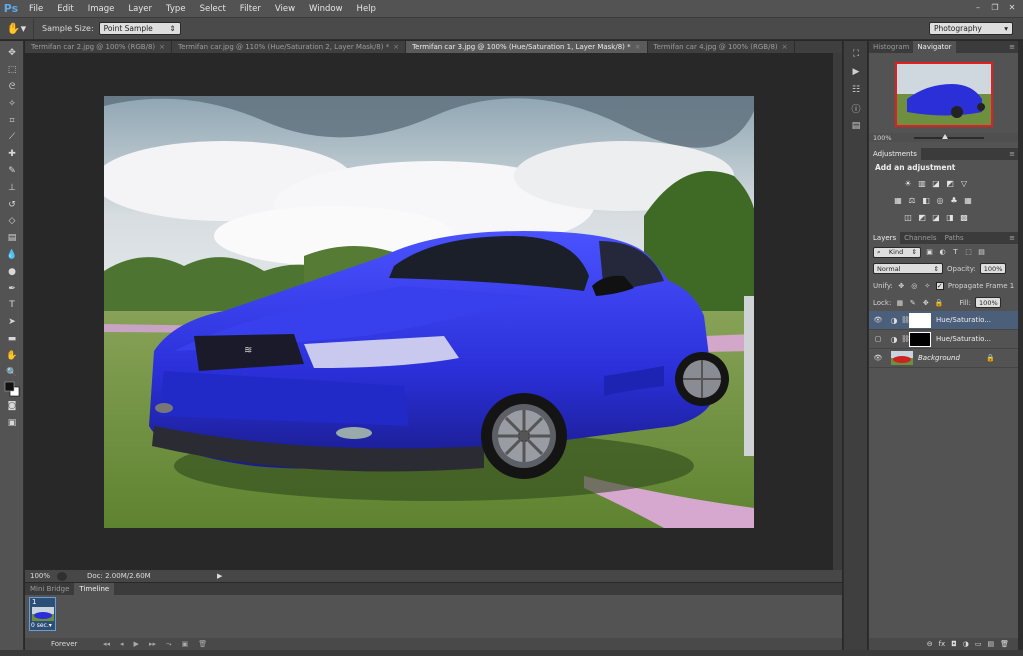  Describe the element at coordinates (106, 644) in the screenshot. I see `first-frame-icon: ◂◂` at that location.